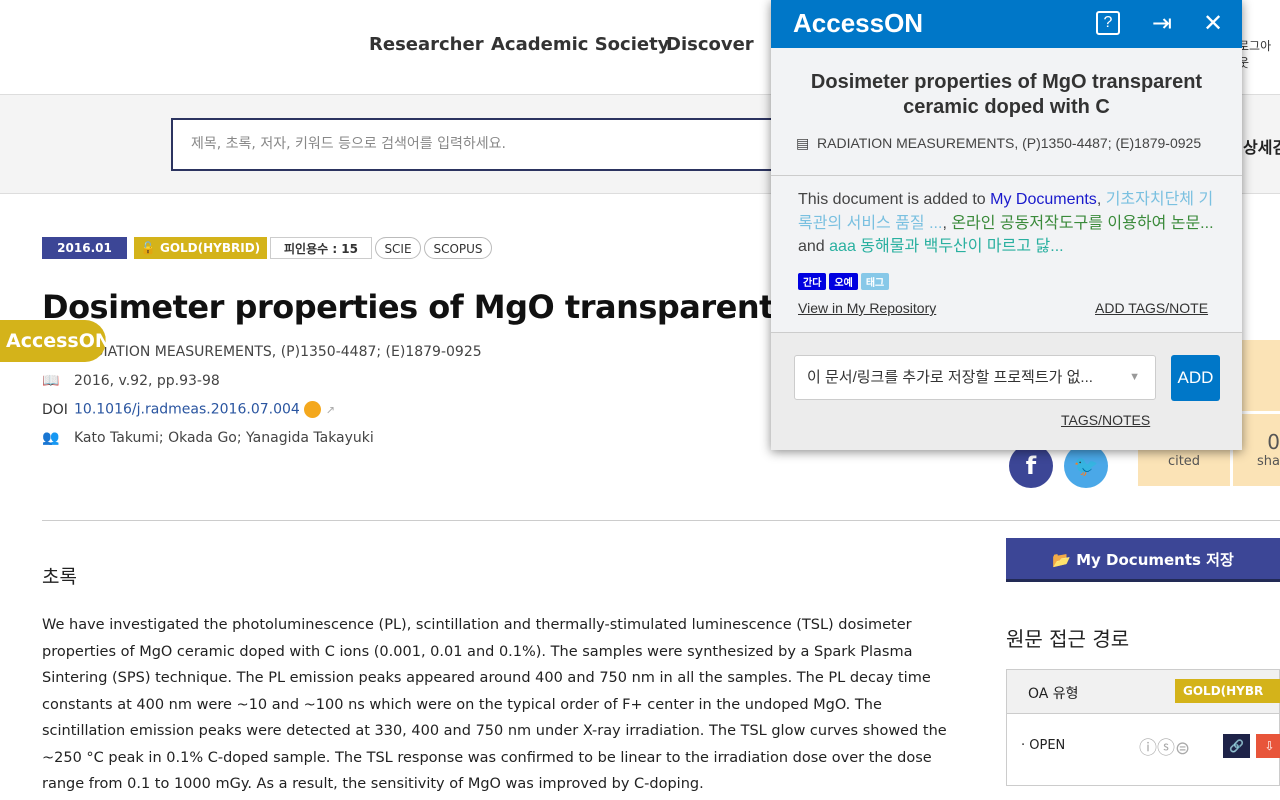 Image resolution: width=1280 pixels, height=800 pixels. Describe the element at coordinates (1068, 639) in the screenshot. I see `access-heading: 원문 접근 경로` at that location.